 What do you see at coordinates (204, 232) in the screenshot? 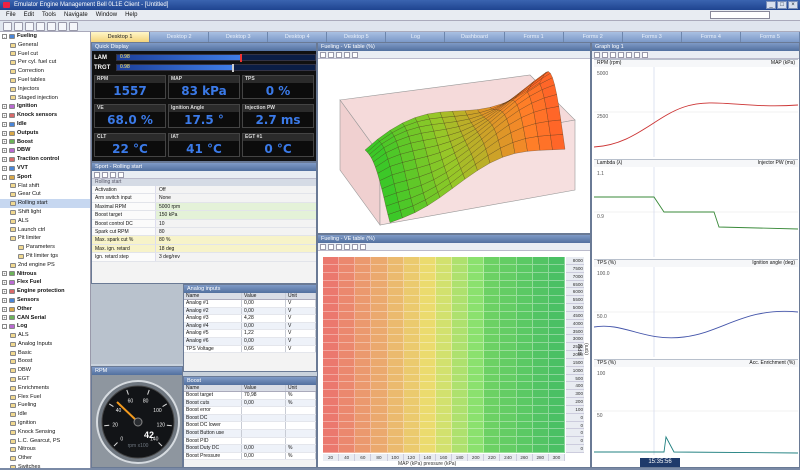
I see `parameter-row: Spark cut RPM 80` at bounding box center [204, 232].